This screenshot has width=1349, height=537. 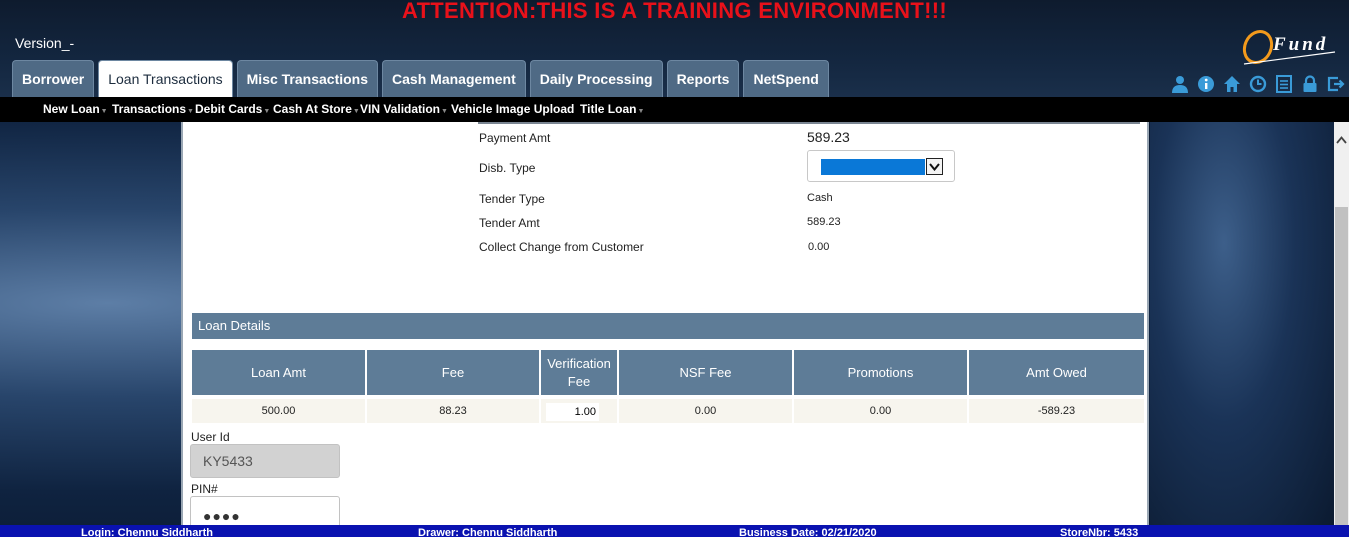 What do you see at coordinates (512, 109) in the screenshot?
I see `submenu-vehicle-image-upload: Vehicle Image Upload` at bounding box center [512, 109].